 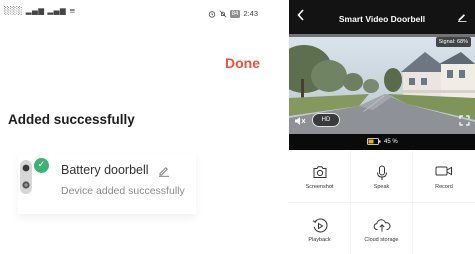 What do you see at coordinates (164, 171) in the screenshot?
I see `rename-pencil-icon` at bounding box center [164, 171].